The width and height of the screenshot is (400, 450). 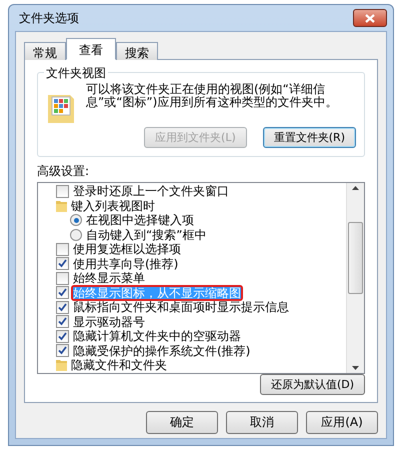 I want to click on group-title: 文件夹视图, so click(x=76, y=73).